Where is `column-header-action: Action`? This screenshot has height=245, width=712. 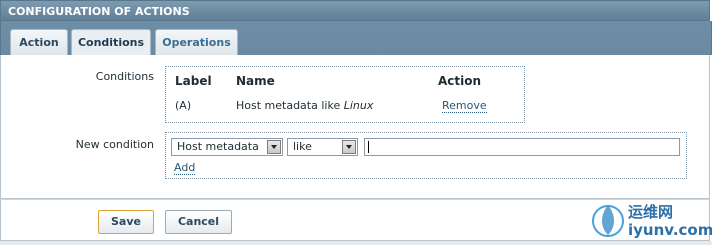 column-header-action: Action is located at coordinates (460, 81).